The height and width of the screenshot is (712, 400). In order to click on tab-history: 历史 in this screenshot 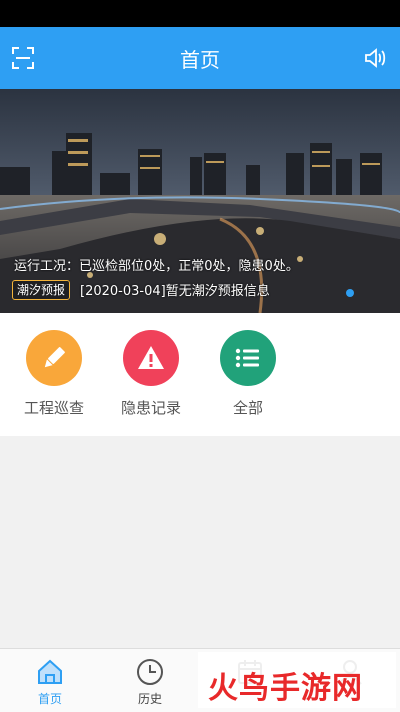, I will do `click(150, 678)`.